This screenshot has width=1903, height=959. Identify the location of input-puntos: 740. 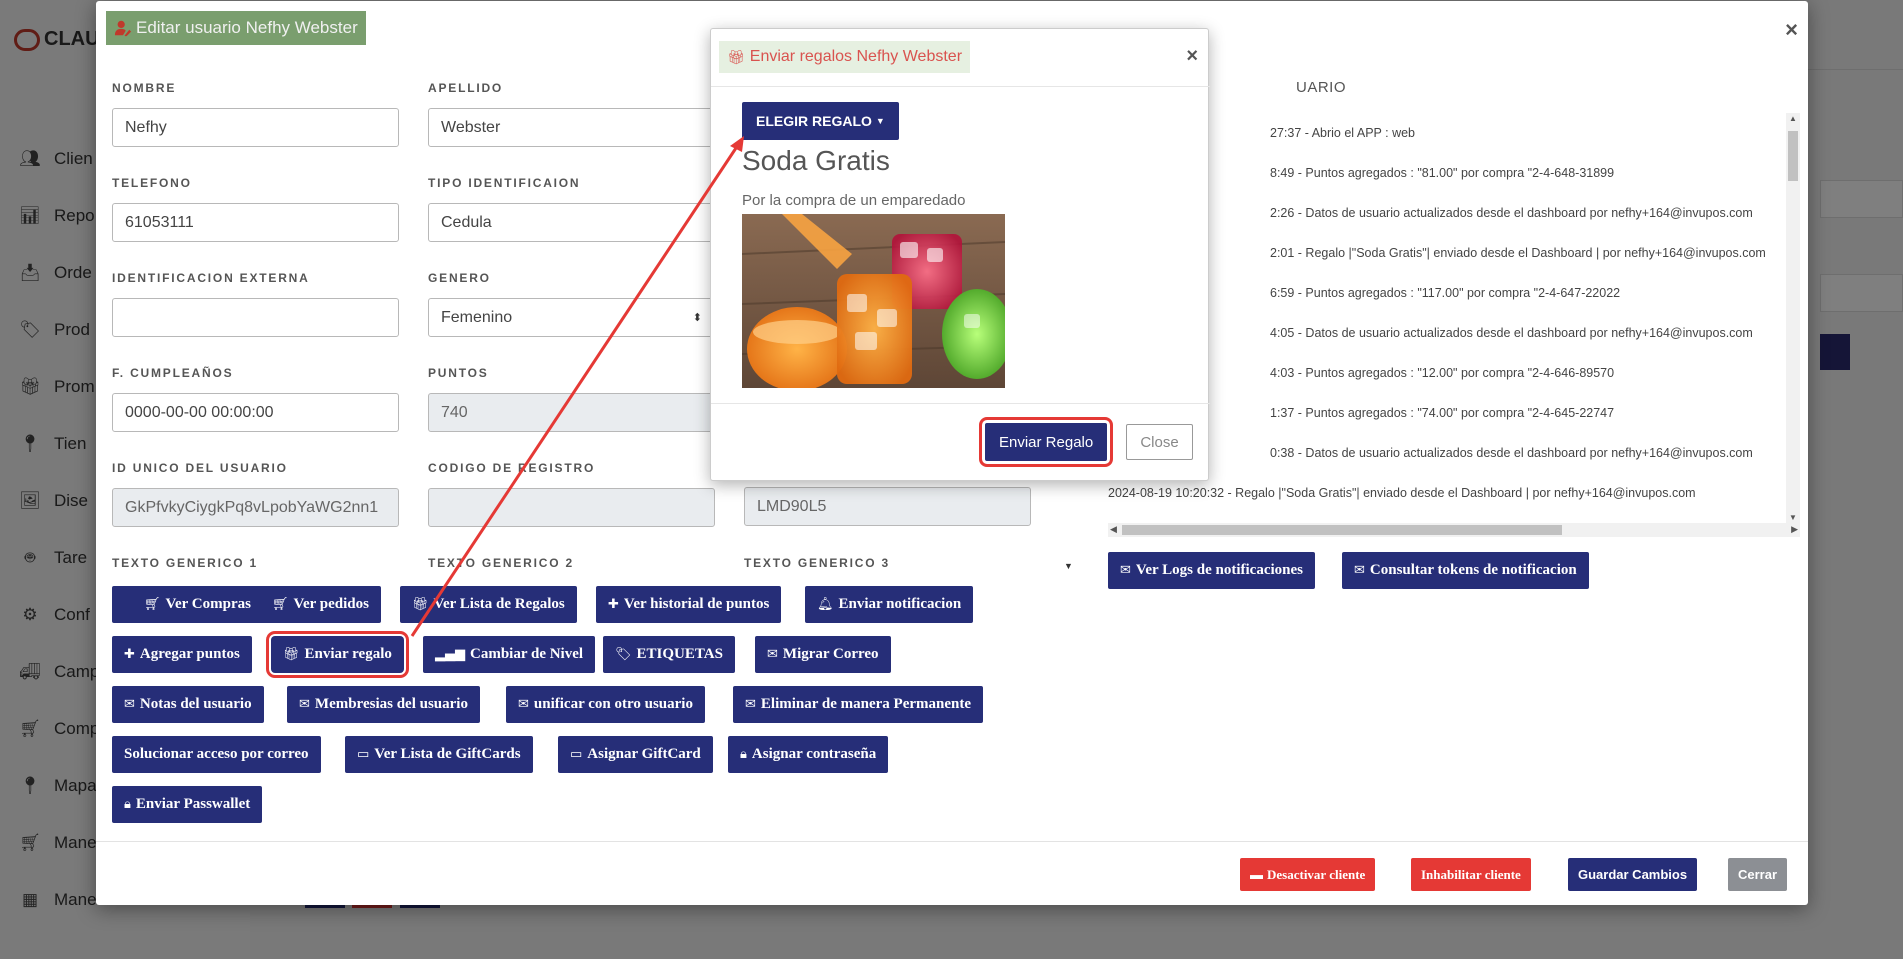
(571, 412).